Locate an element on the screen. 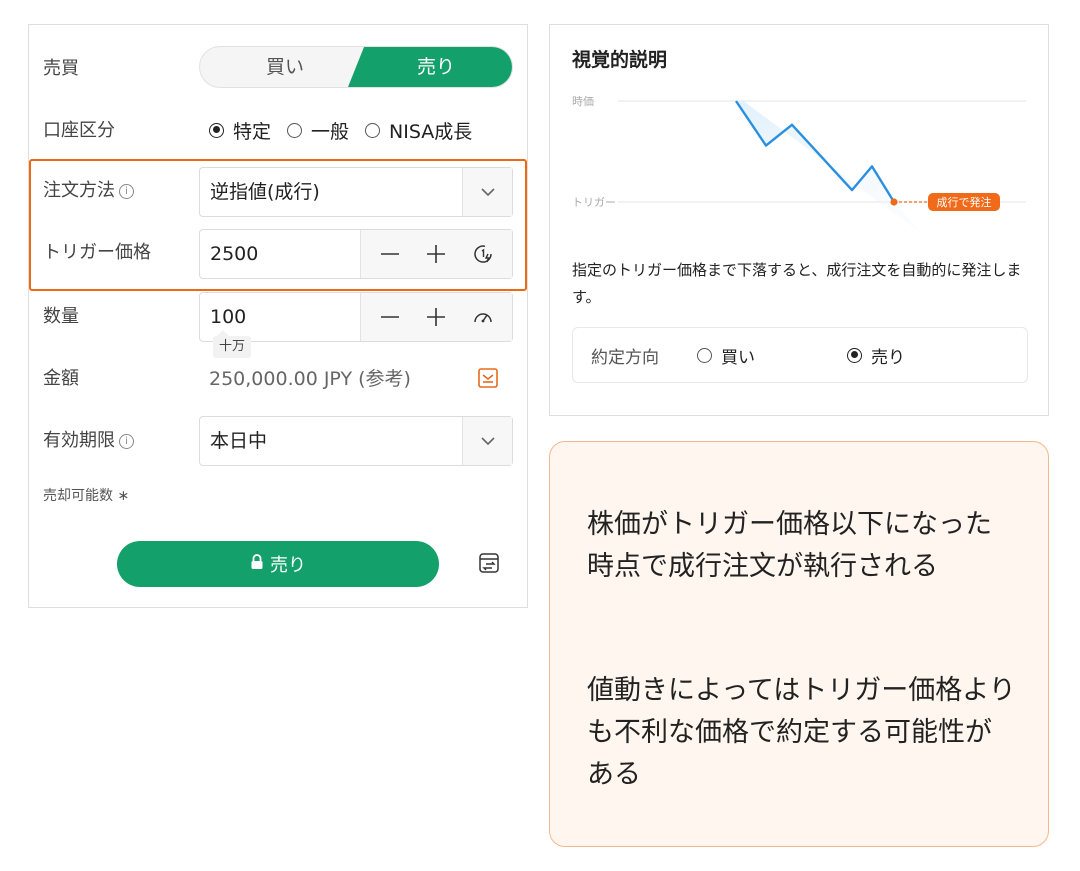 This screenshot has width=1080, height=871. expand-icon is located at coordinates (488, 378).